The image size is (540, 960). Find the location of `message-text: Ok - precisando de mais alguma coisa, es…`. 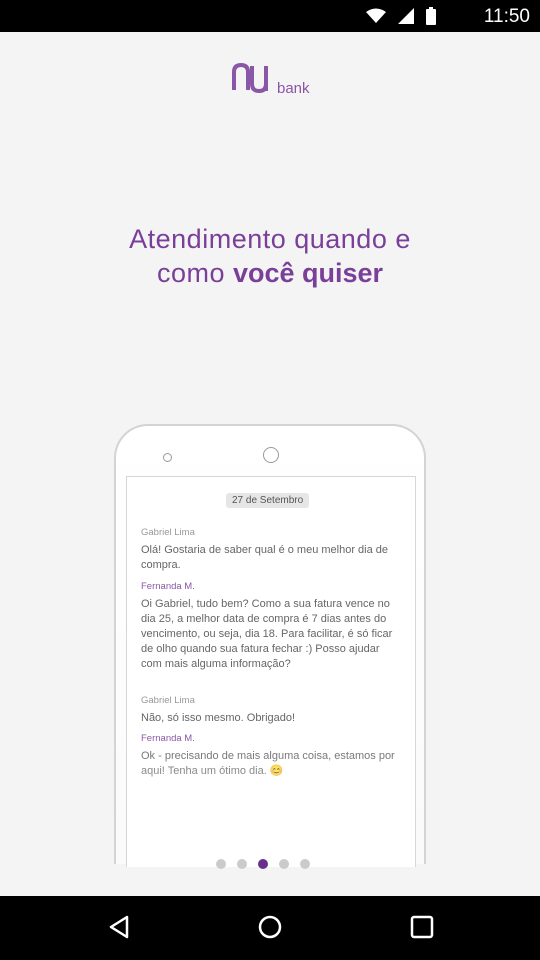

message-text: Ok - precisando de mais alguma coisa, es… is located at coordinates (268, 763).